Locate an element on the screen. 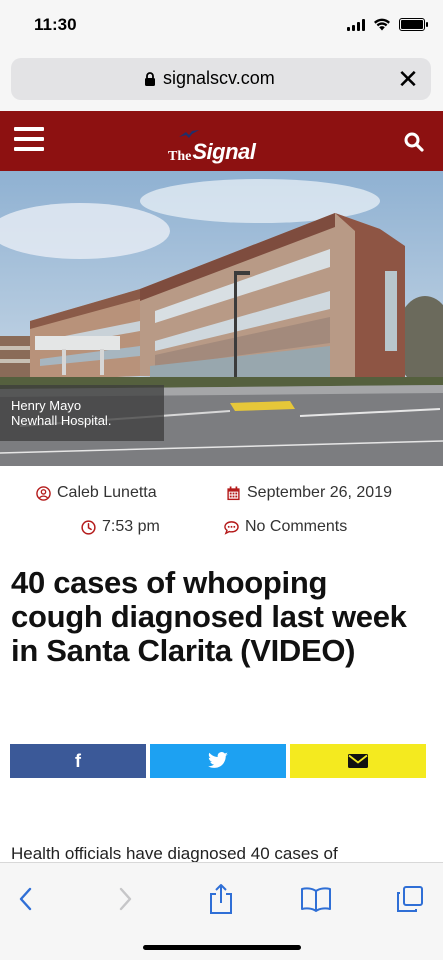  lock-icon is located at coordinates (150, 79).